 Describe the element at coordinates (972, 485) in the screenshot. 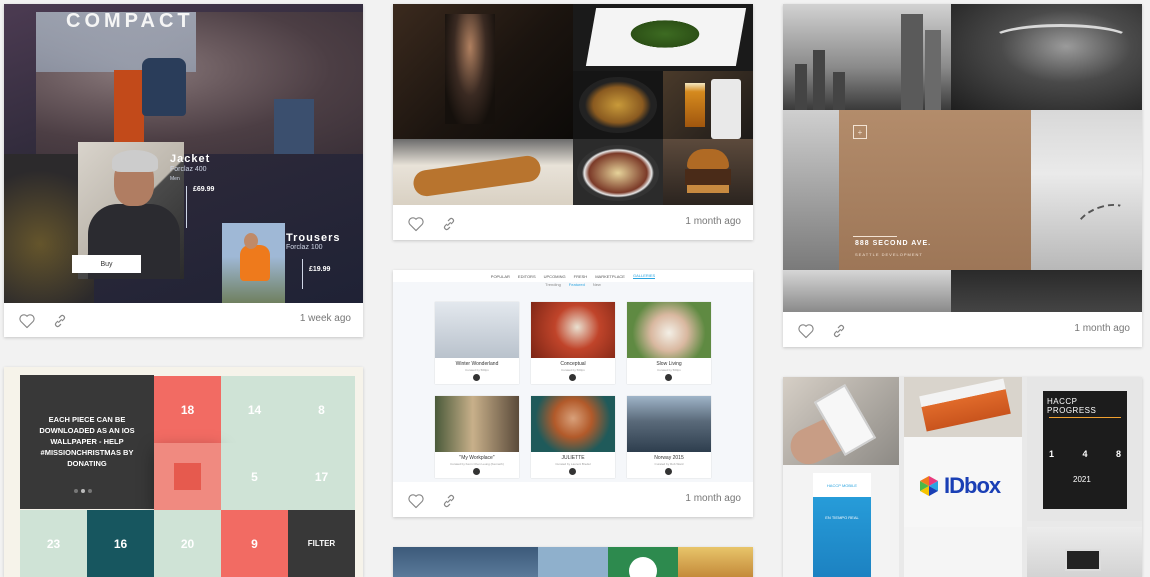

I see `logo-text: IDbox` at that location.